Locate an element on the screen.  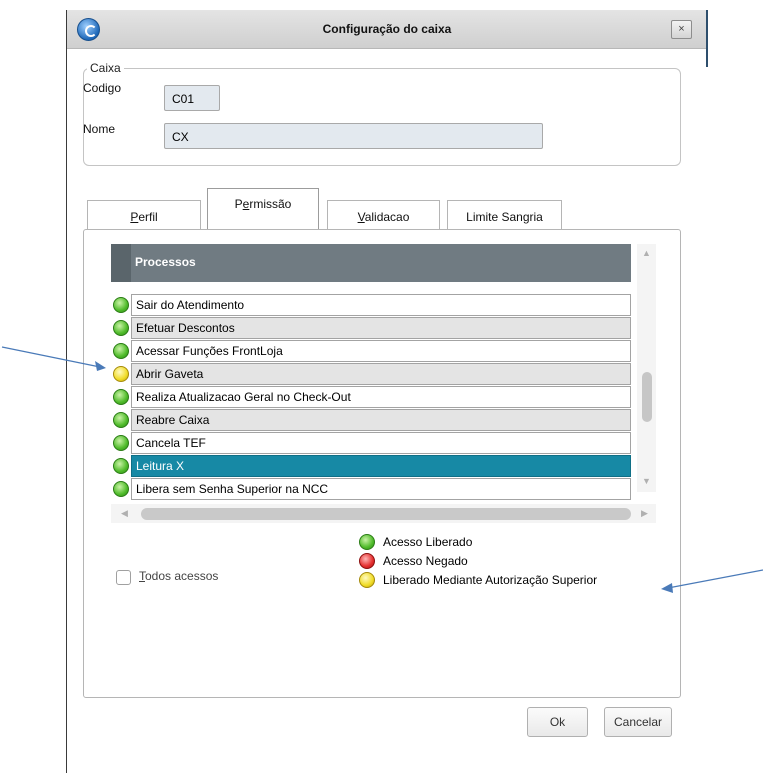
horizontal-scroll-thumb is located at coordinates (386, 514).